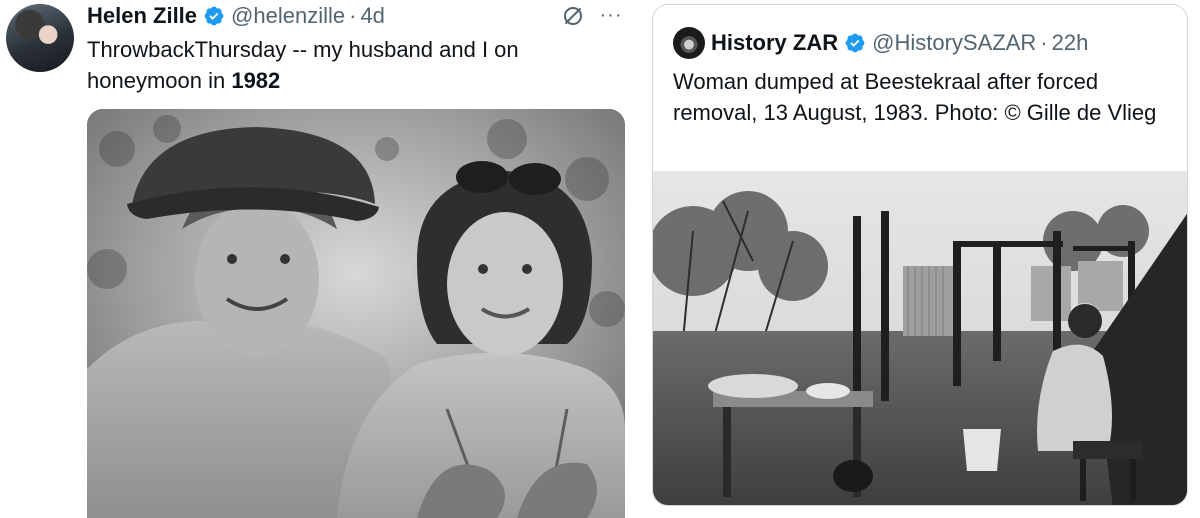  What do you see at coordinates (774, 43) in the screenshot?
I see `author-display-name: History ZAR` at bounding box center [774, 43].